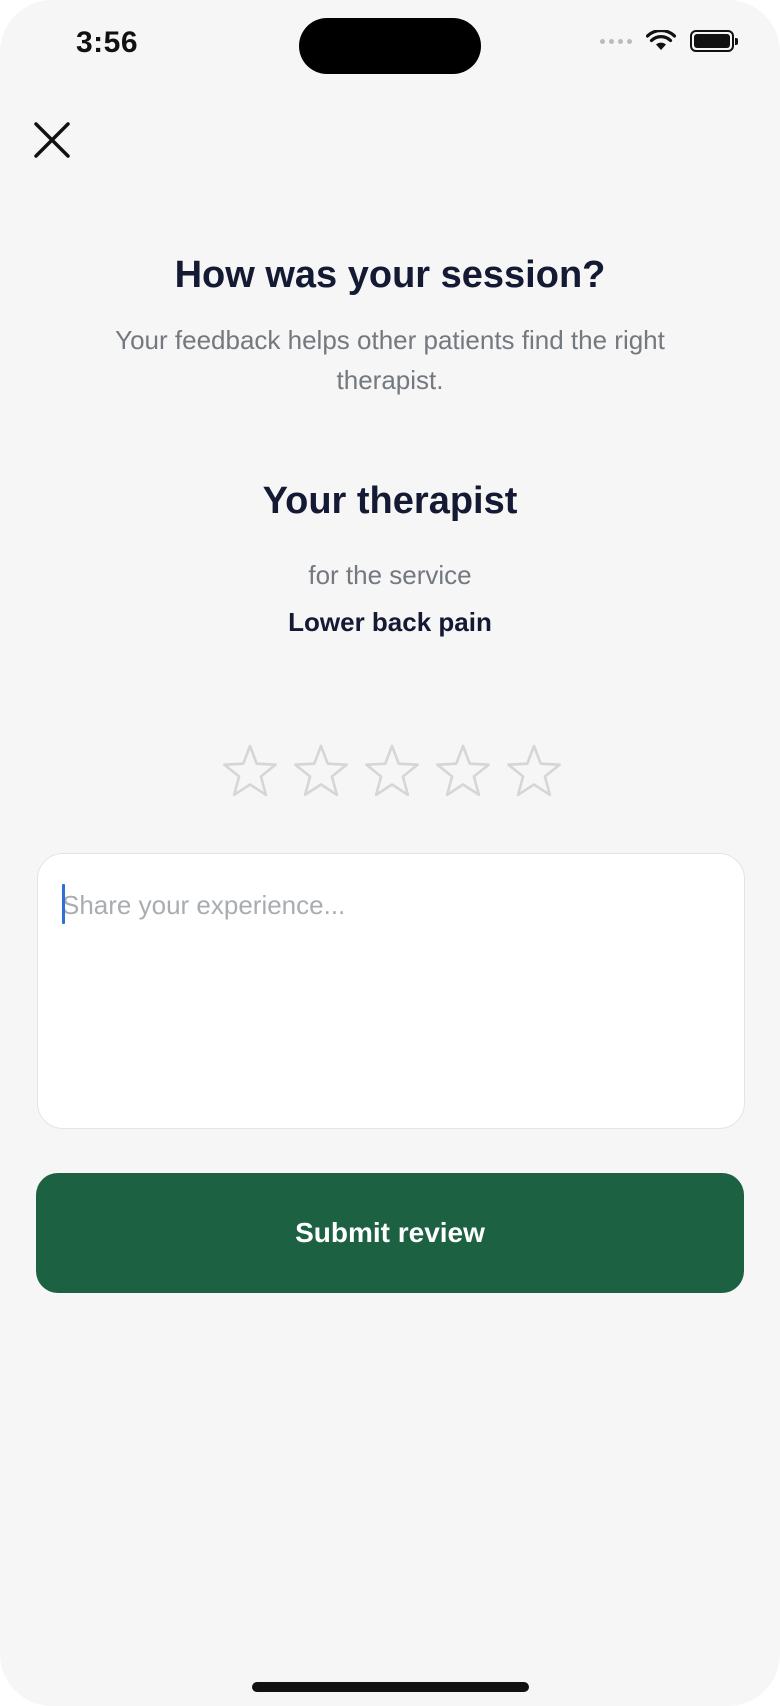 Image resolution: width=780 pixels, height=1706 pixels. I want to click on star-rating, so click(392, 772).